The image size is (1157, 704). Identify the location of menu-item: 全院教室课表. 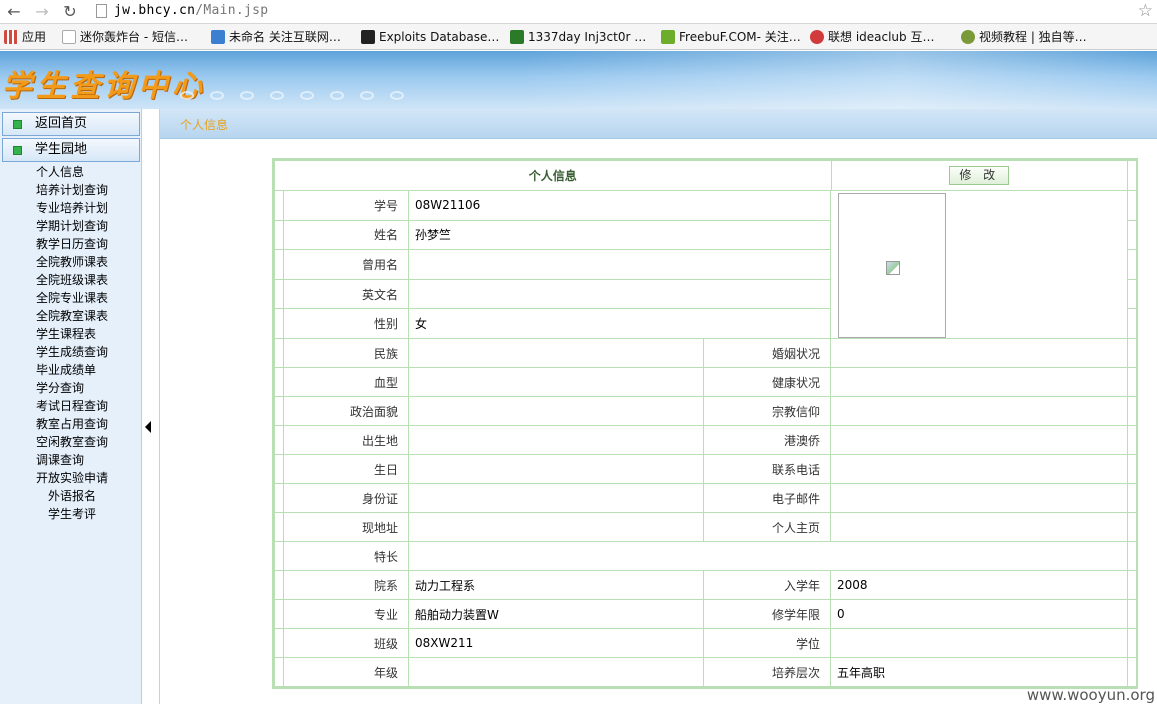
(70, 316).